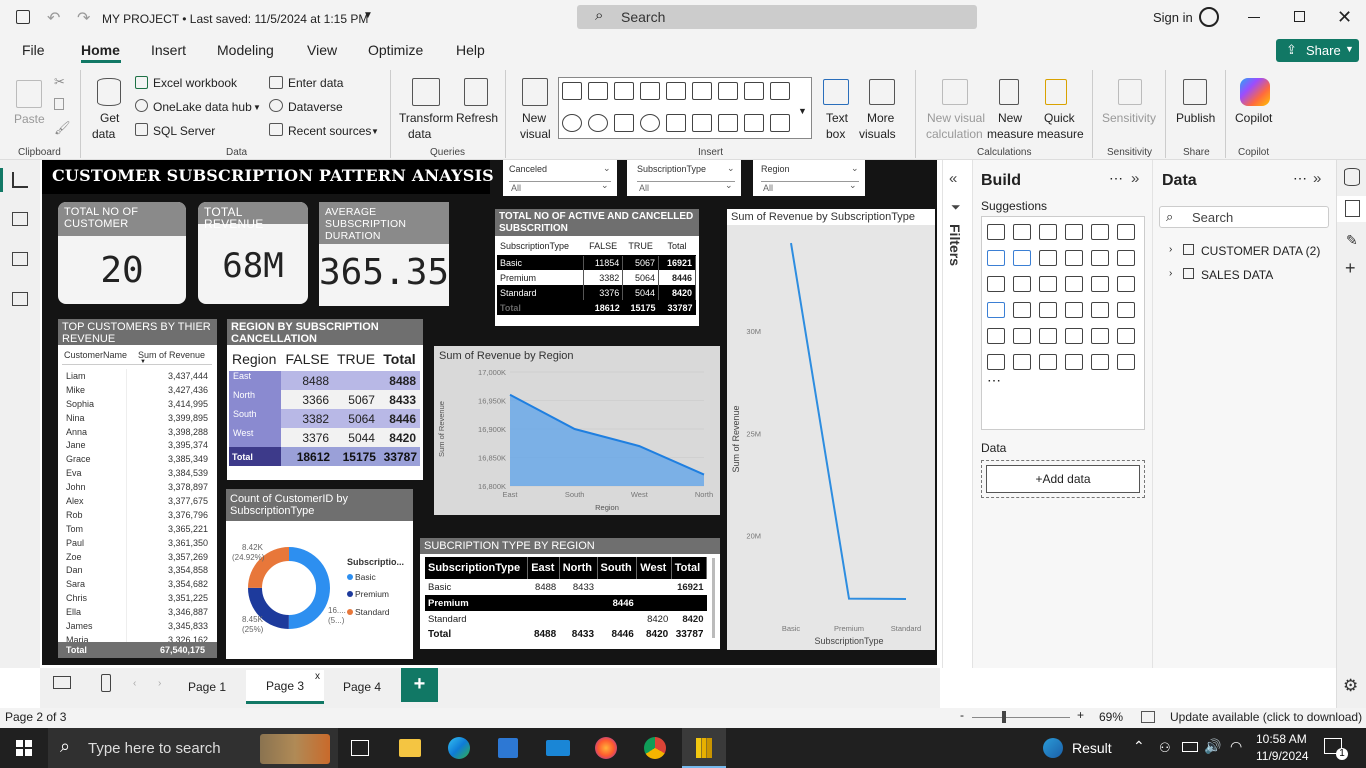 Image resolution: width=1366 pixels, height=768 pixels. Describe the element at coordinates (598, 123) in the screenshot. I see `donut-chart-icon` at that location.